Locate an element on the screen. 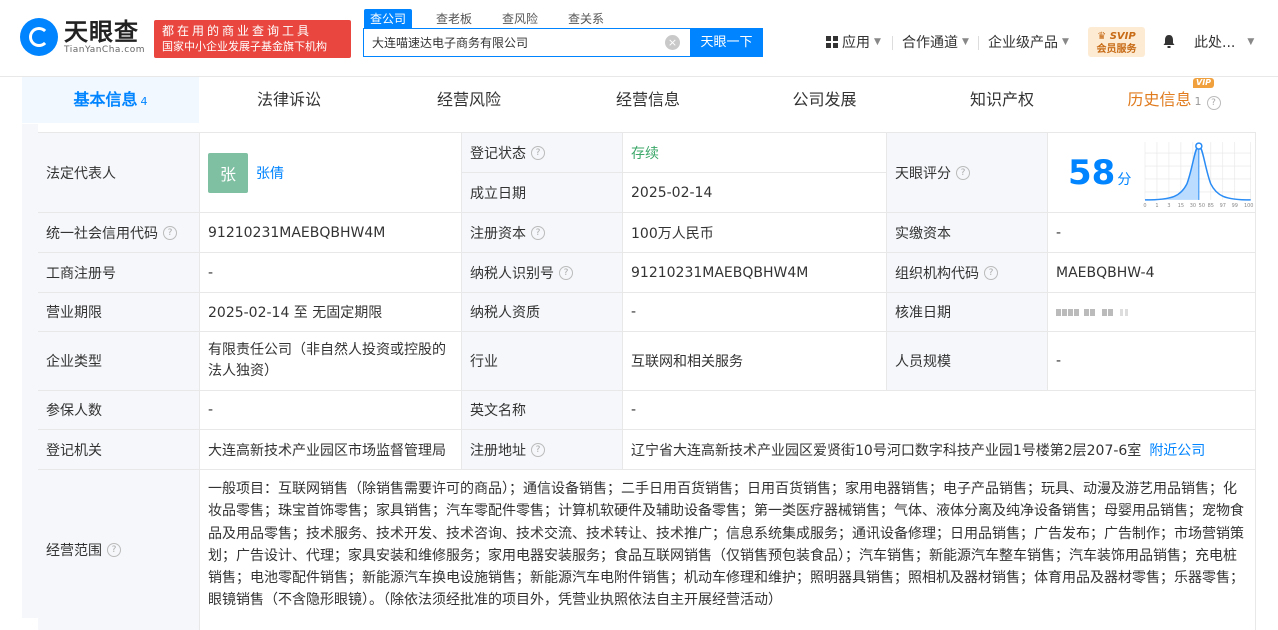 This screenshot has height=630, width=1278. avatar: 张 is located at coordinates (228, 172).